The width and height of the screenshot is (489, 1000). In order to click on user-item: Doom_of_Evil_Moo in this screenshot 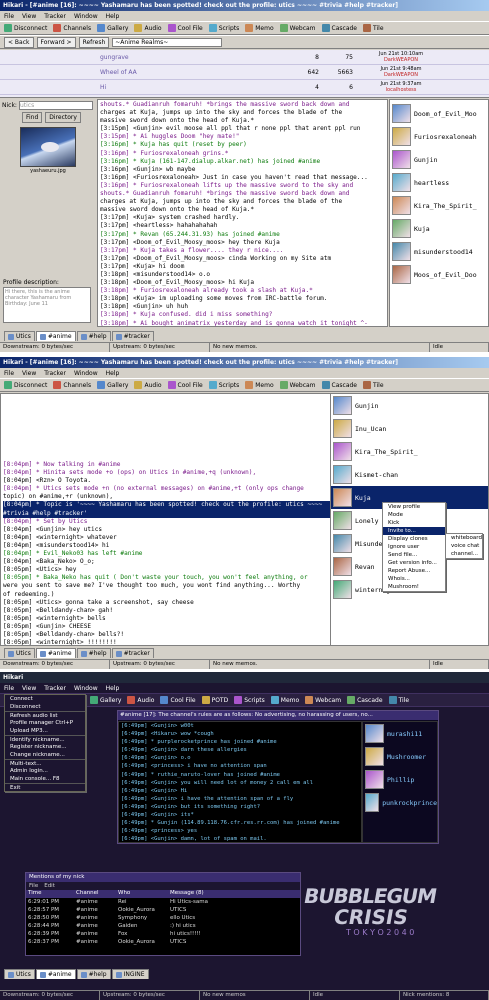, I will do `click(439, 113)`.